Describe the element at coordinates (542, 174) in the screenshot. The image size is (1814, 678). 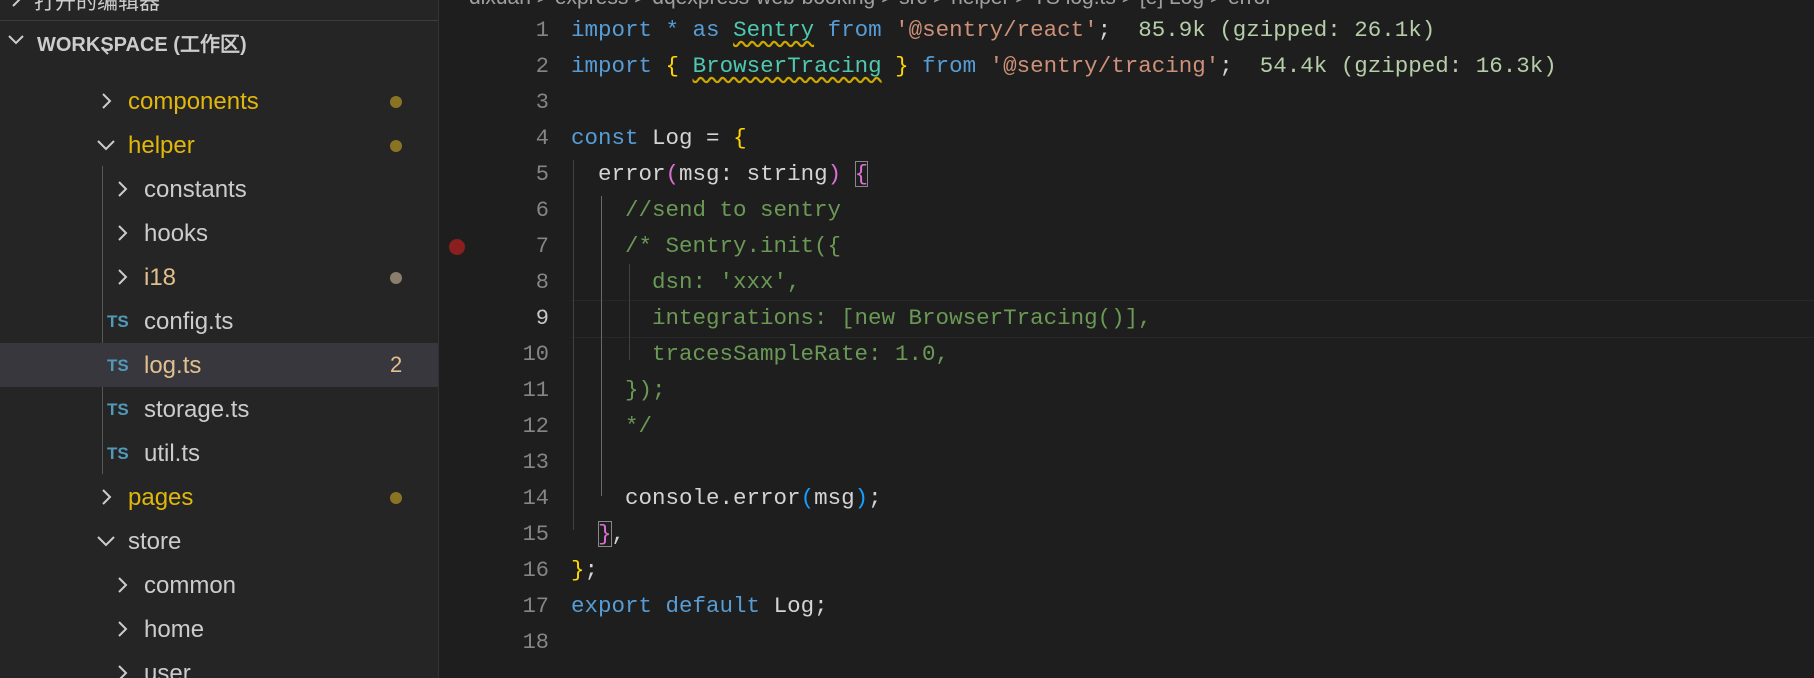
I see `line-number: 5` at that location.